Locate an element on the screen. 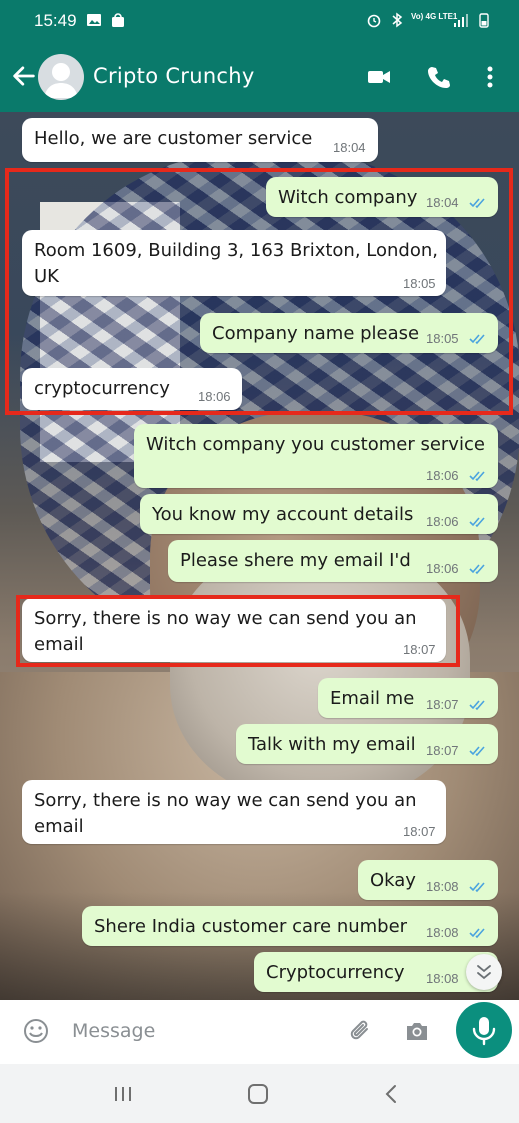 The width and height of the screenshot is (519, 1123). message-outgoing: Witch company you customer service 18:06 is located at coordinates (316, 456).